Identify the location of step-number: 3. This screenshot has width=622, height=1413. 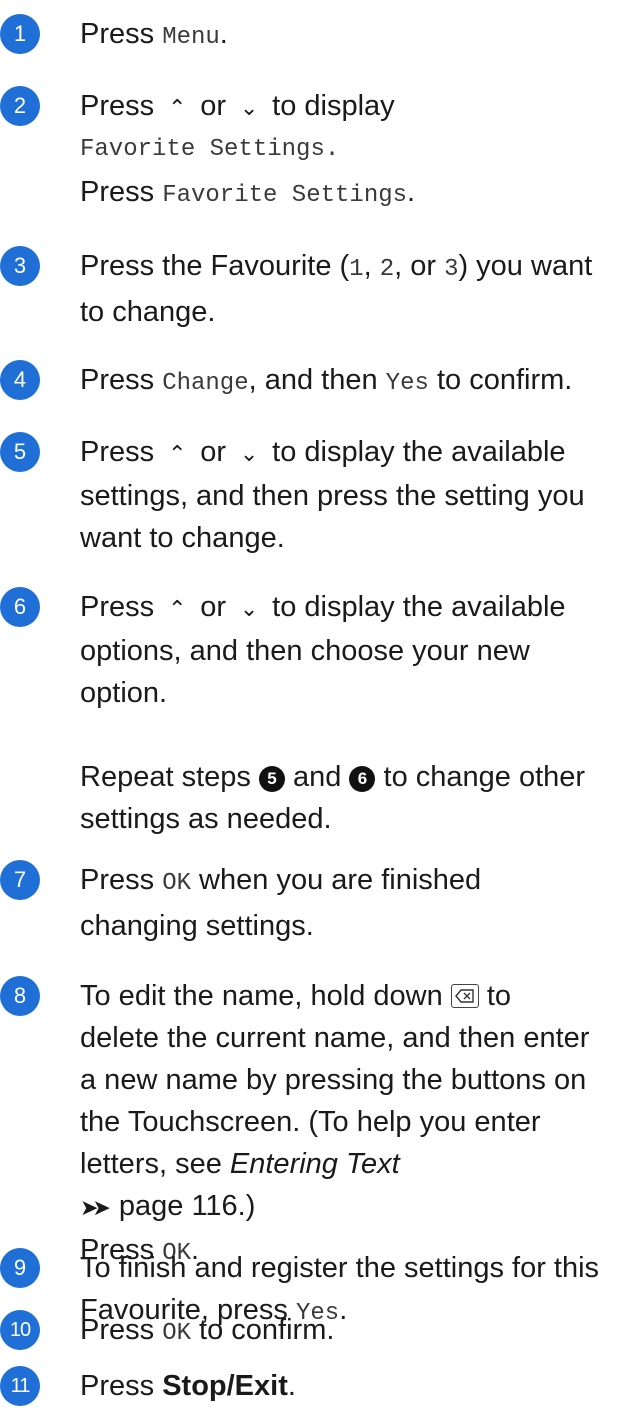
(20, 266).